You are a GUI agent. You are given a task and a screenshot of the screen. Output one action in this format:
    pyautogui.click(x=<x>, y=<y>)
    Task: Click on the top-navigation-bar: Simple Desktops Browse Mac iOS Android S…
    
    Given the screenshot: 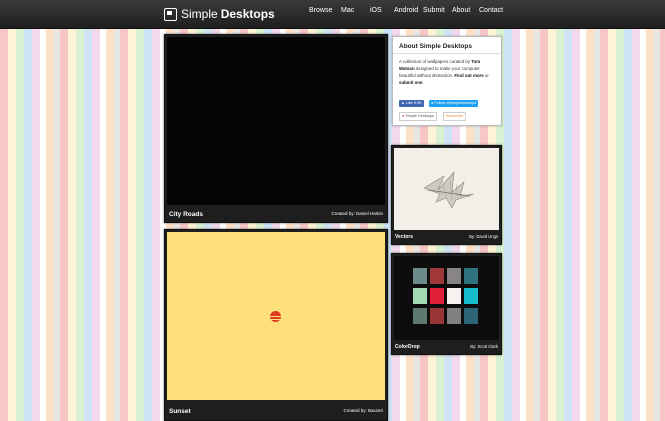 What is the action you would take?
    pyautogui.click(x=332, y=14)
    